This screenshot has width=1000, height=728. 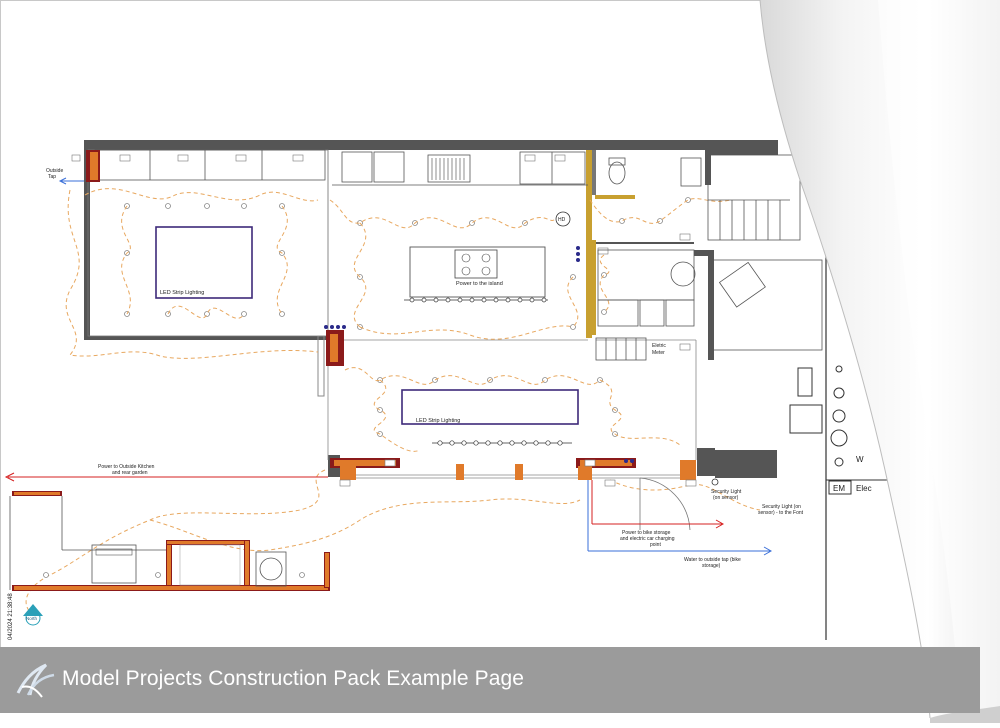 What do you see at coordinates (479, 284) in the screenshot?
I see `island-power-label: Power to the island` at bounding box center [479, 284].